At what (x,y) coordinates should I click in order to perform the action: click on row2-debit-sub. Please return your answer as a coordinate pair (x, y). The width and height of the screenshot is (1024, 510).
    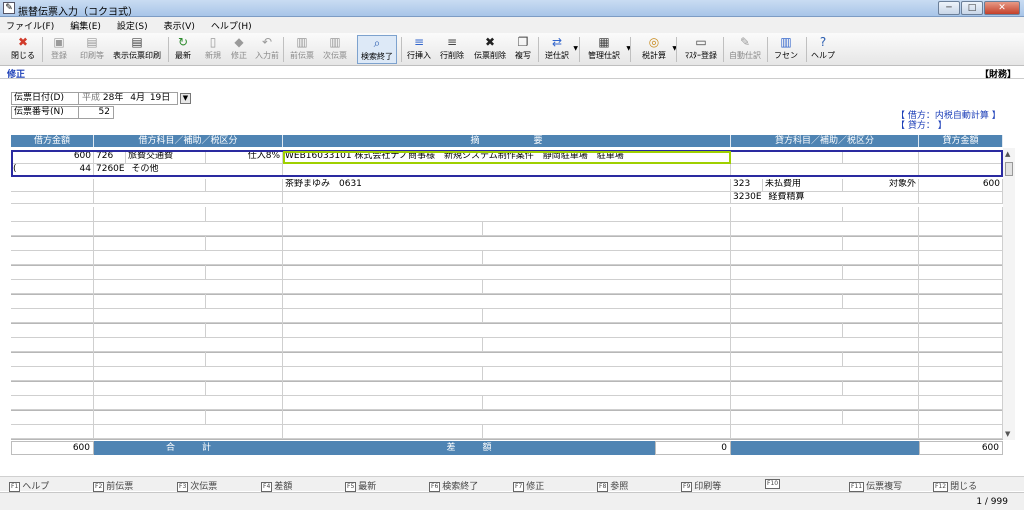
    Looking at the image, I should click on (188, 198).